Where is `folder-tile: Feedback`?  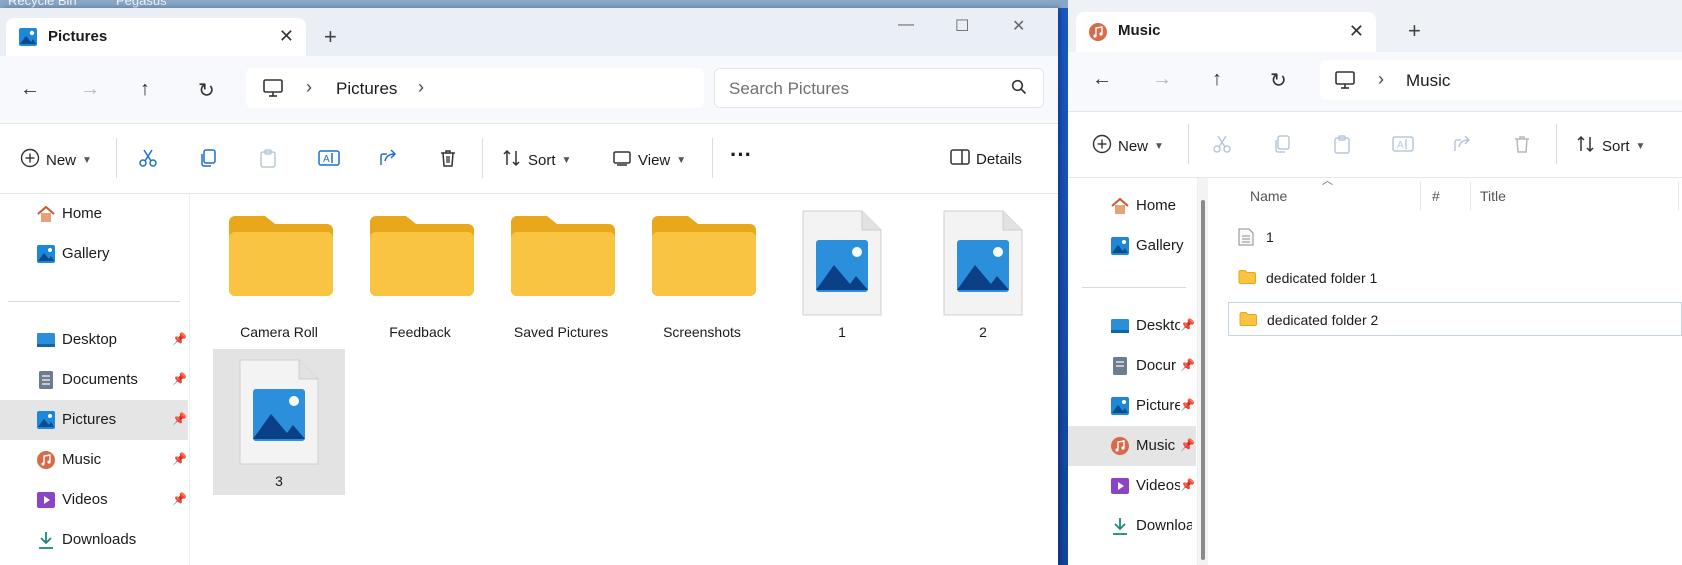
folder-tile: Feedback is located at coordinates (420, 267).